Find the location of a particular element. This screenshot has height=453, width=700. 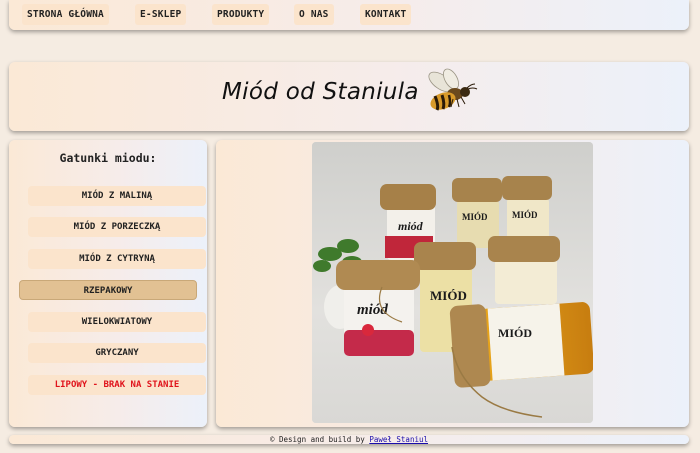

bee-icon is located at coordinates (453, 89).